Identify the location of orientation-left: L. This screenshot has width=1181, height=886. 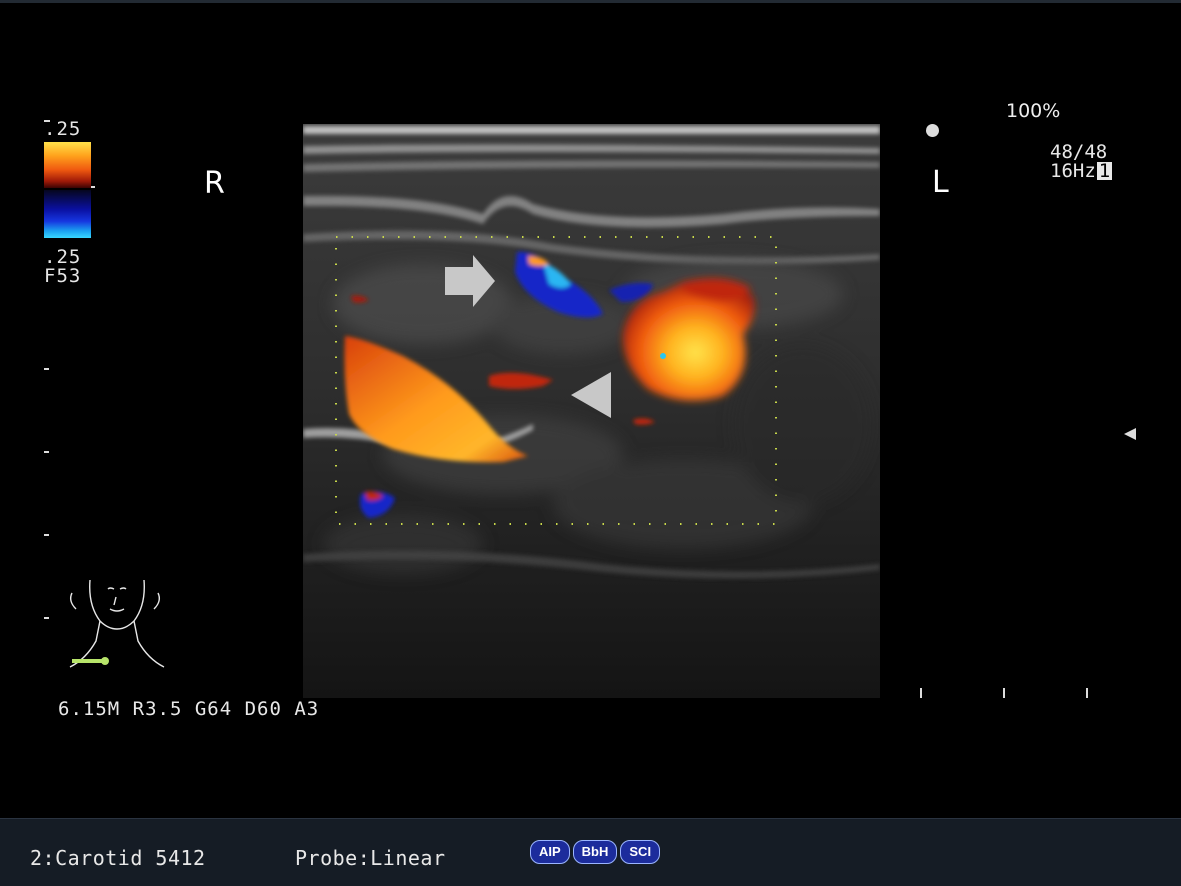
(940, 182).